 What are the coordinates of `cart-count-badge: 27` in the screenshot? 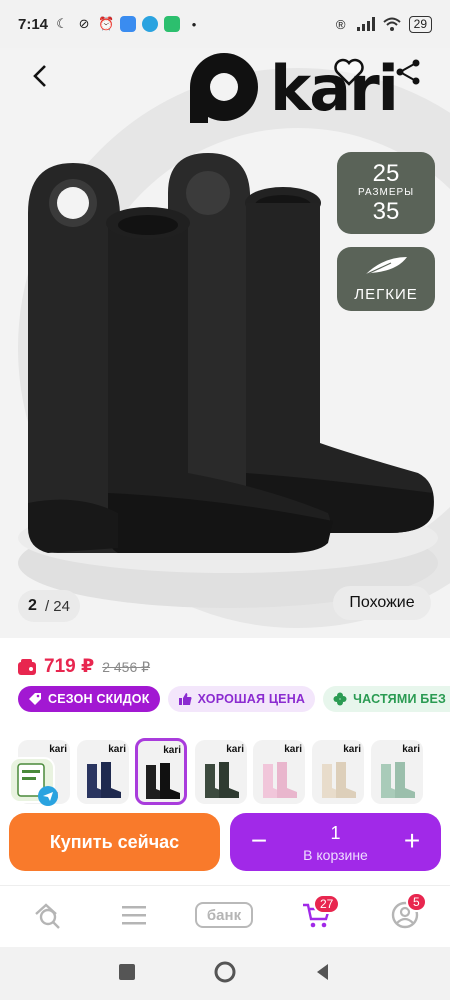 It's located at (327, 904).